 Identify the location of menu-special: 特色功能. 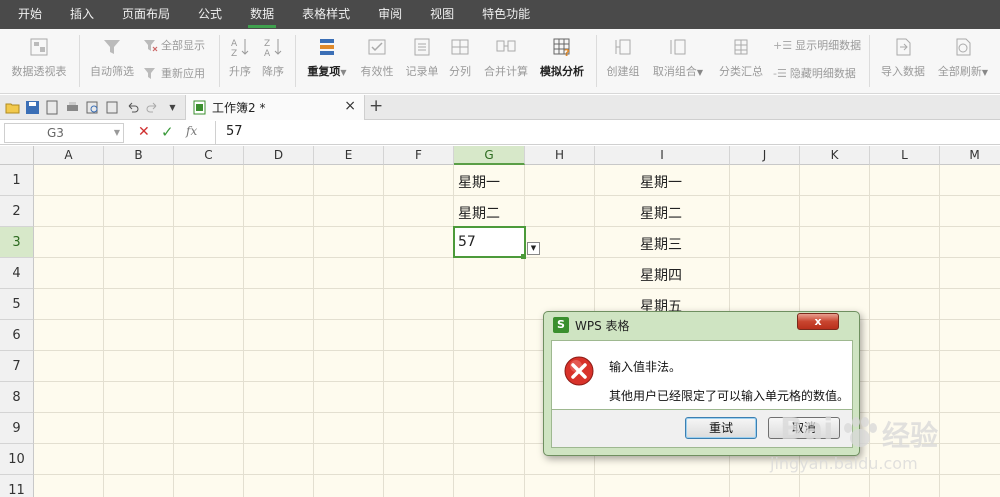
(506, 14).